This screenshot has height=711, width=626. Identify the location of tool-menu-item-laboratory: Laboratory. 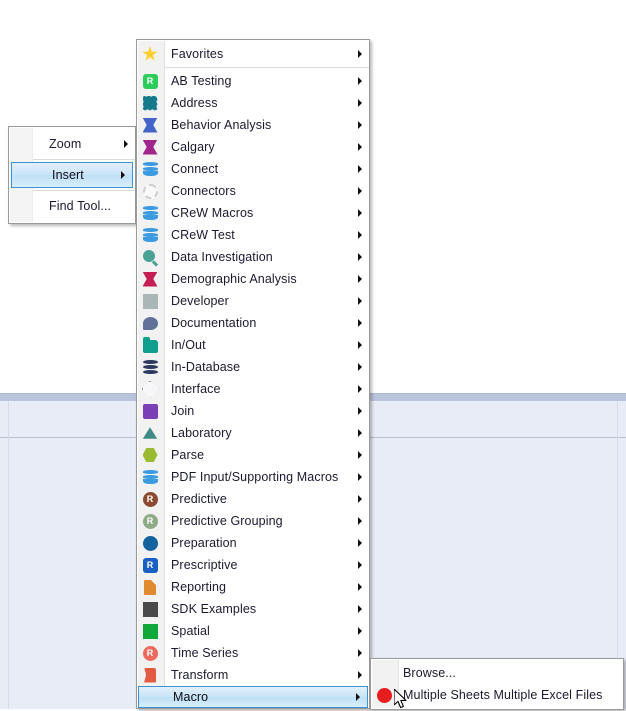
(253, 433).